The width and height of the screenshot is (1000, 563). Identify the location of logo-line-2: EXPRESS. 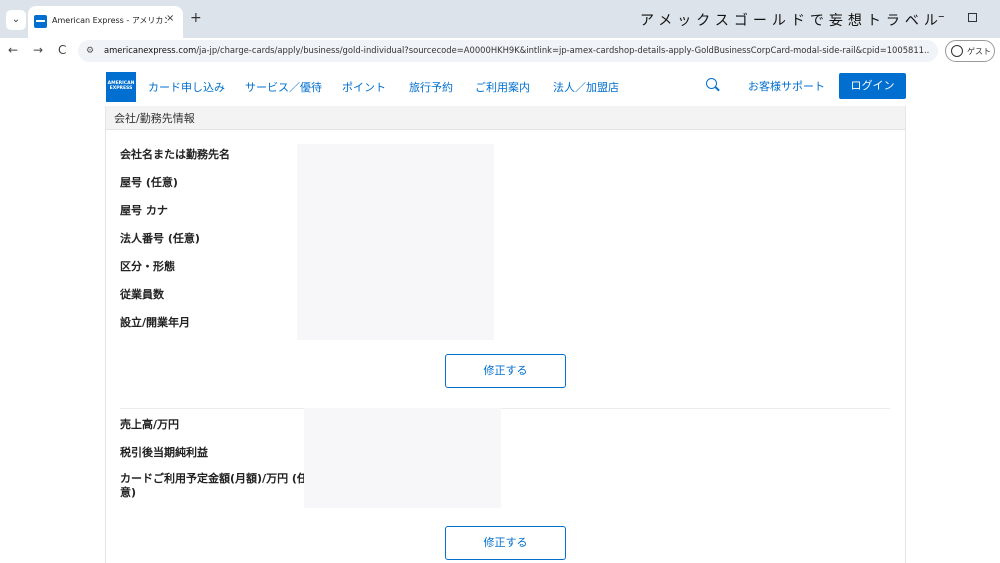
(121, 88).